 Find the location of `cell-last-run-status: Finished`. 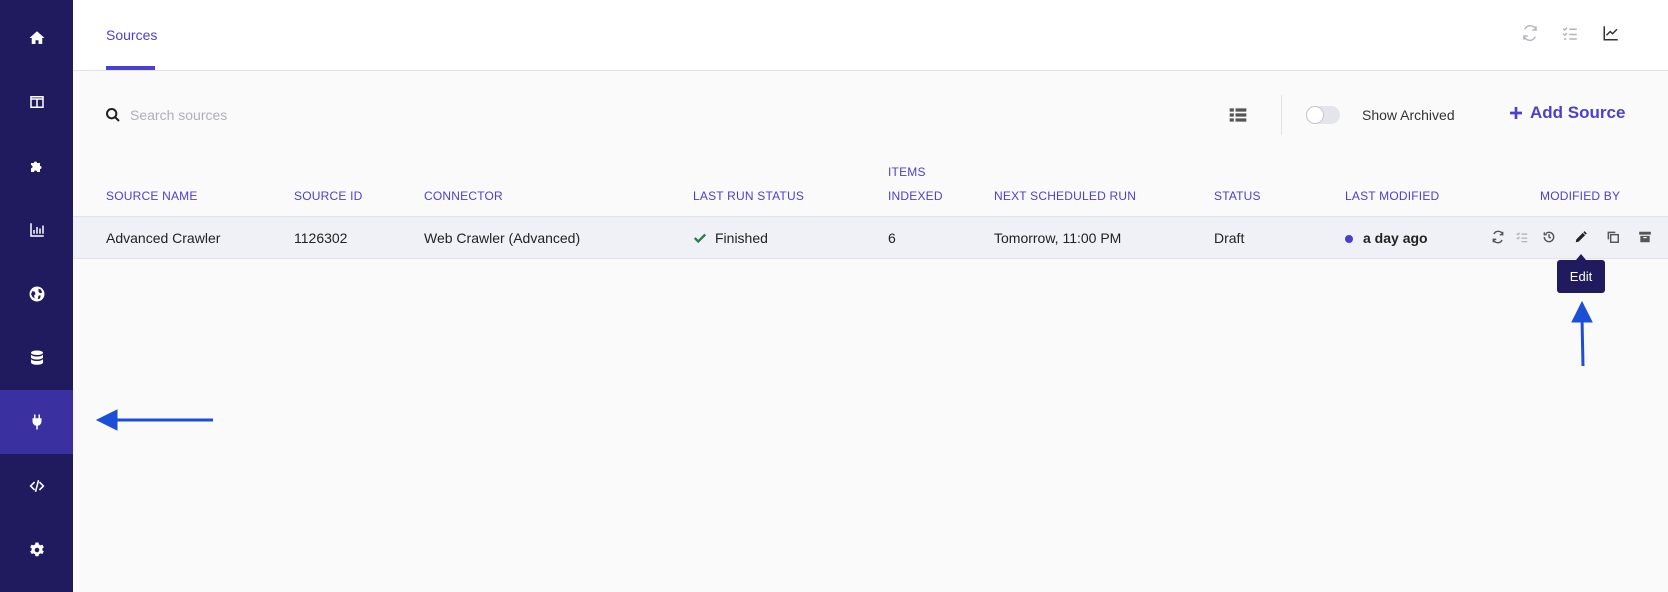

cell-last-run-status: Finished is located at coordinates (730, 238).